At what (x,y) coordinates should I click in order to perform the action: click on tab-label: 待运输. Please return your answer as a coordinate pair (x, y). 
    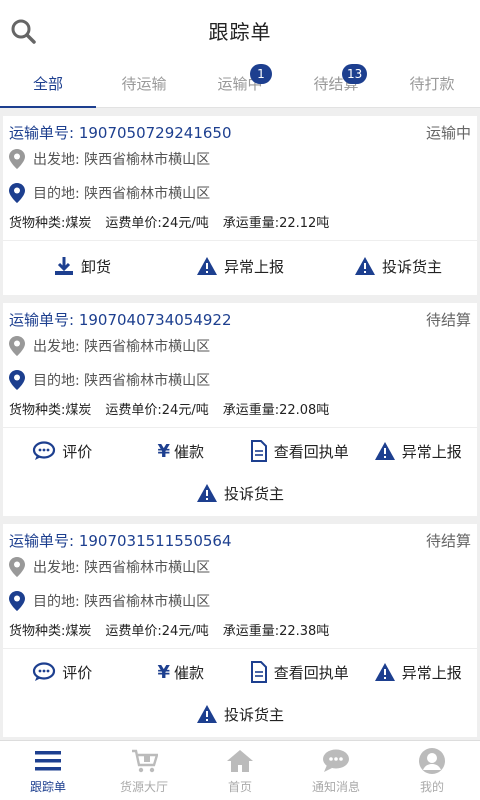
    Looking at the image, I should click on (144, 84).